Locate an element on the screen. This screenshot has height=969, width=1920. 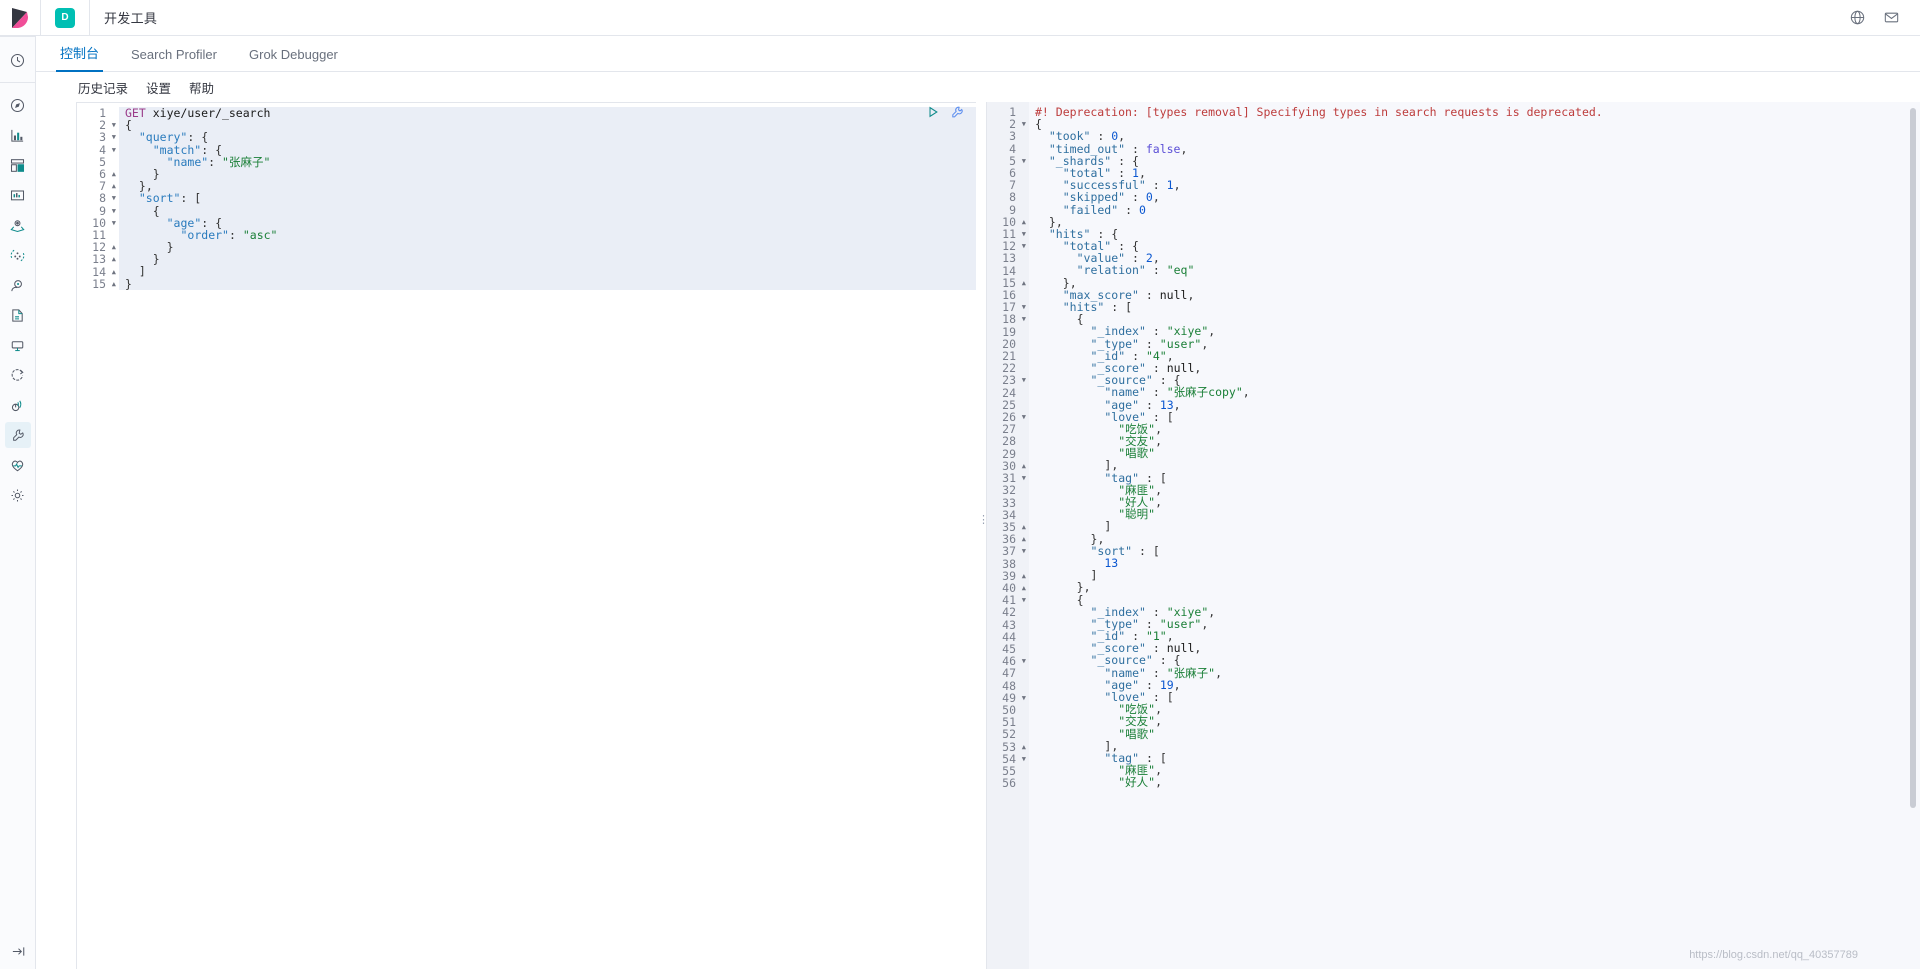
sidebar-item-discover is located at coordinates (18, 105).